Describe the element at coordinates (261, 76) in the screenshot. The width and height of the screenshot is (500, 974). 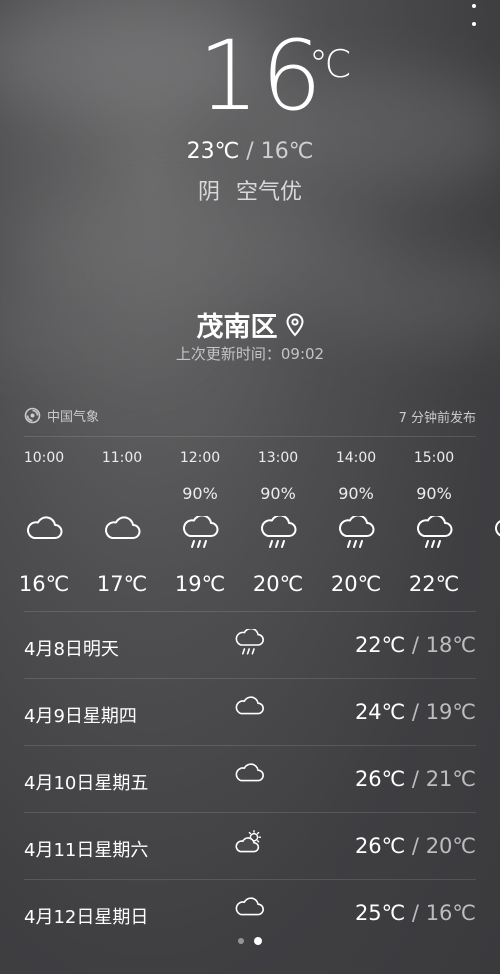
I see `current-temperature: 16` at that location.